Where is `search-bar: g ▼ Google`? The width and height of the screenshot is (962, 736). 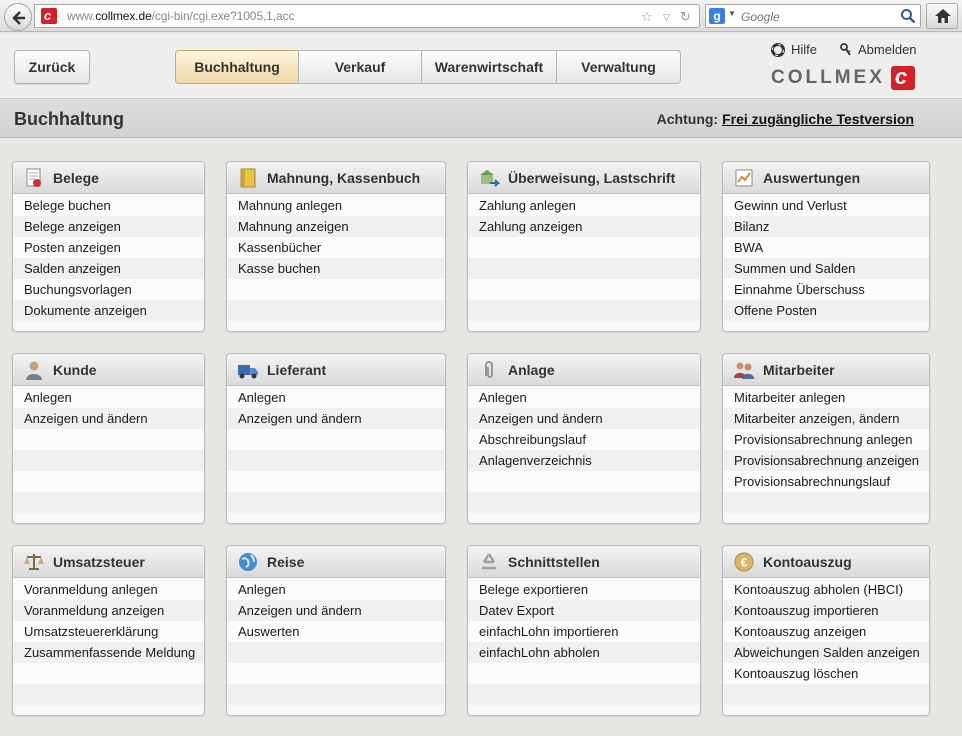 search-bar: g ▼ Google is located at coordinates (813, 16).